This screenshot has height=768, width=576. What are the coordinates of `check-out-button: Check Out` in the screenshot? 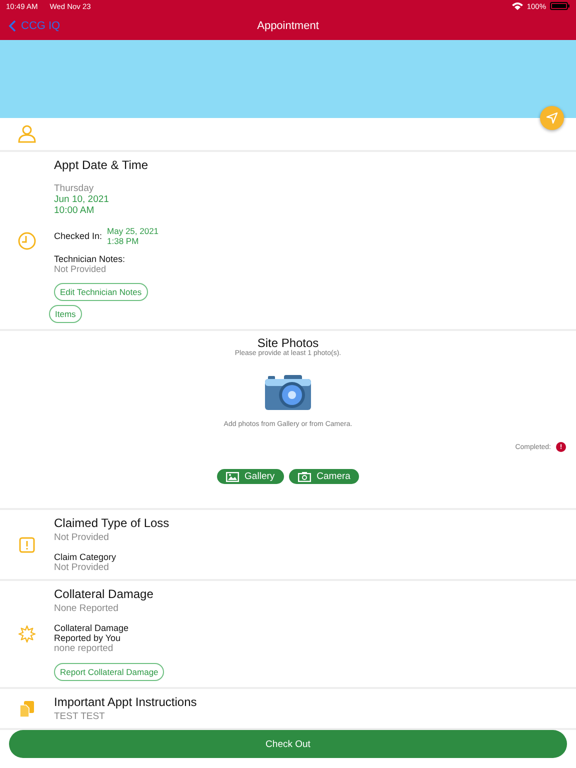 It's located at (288, 744).